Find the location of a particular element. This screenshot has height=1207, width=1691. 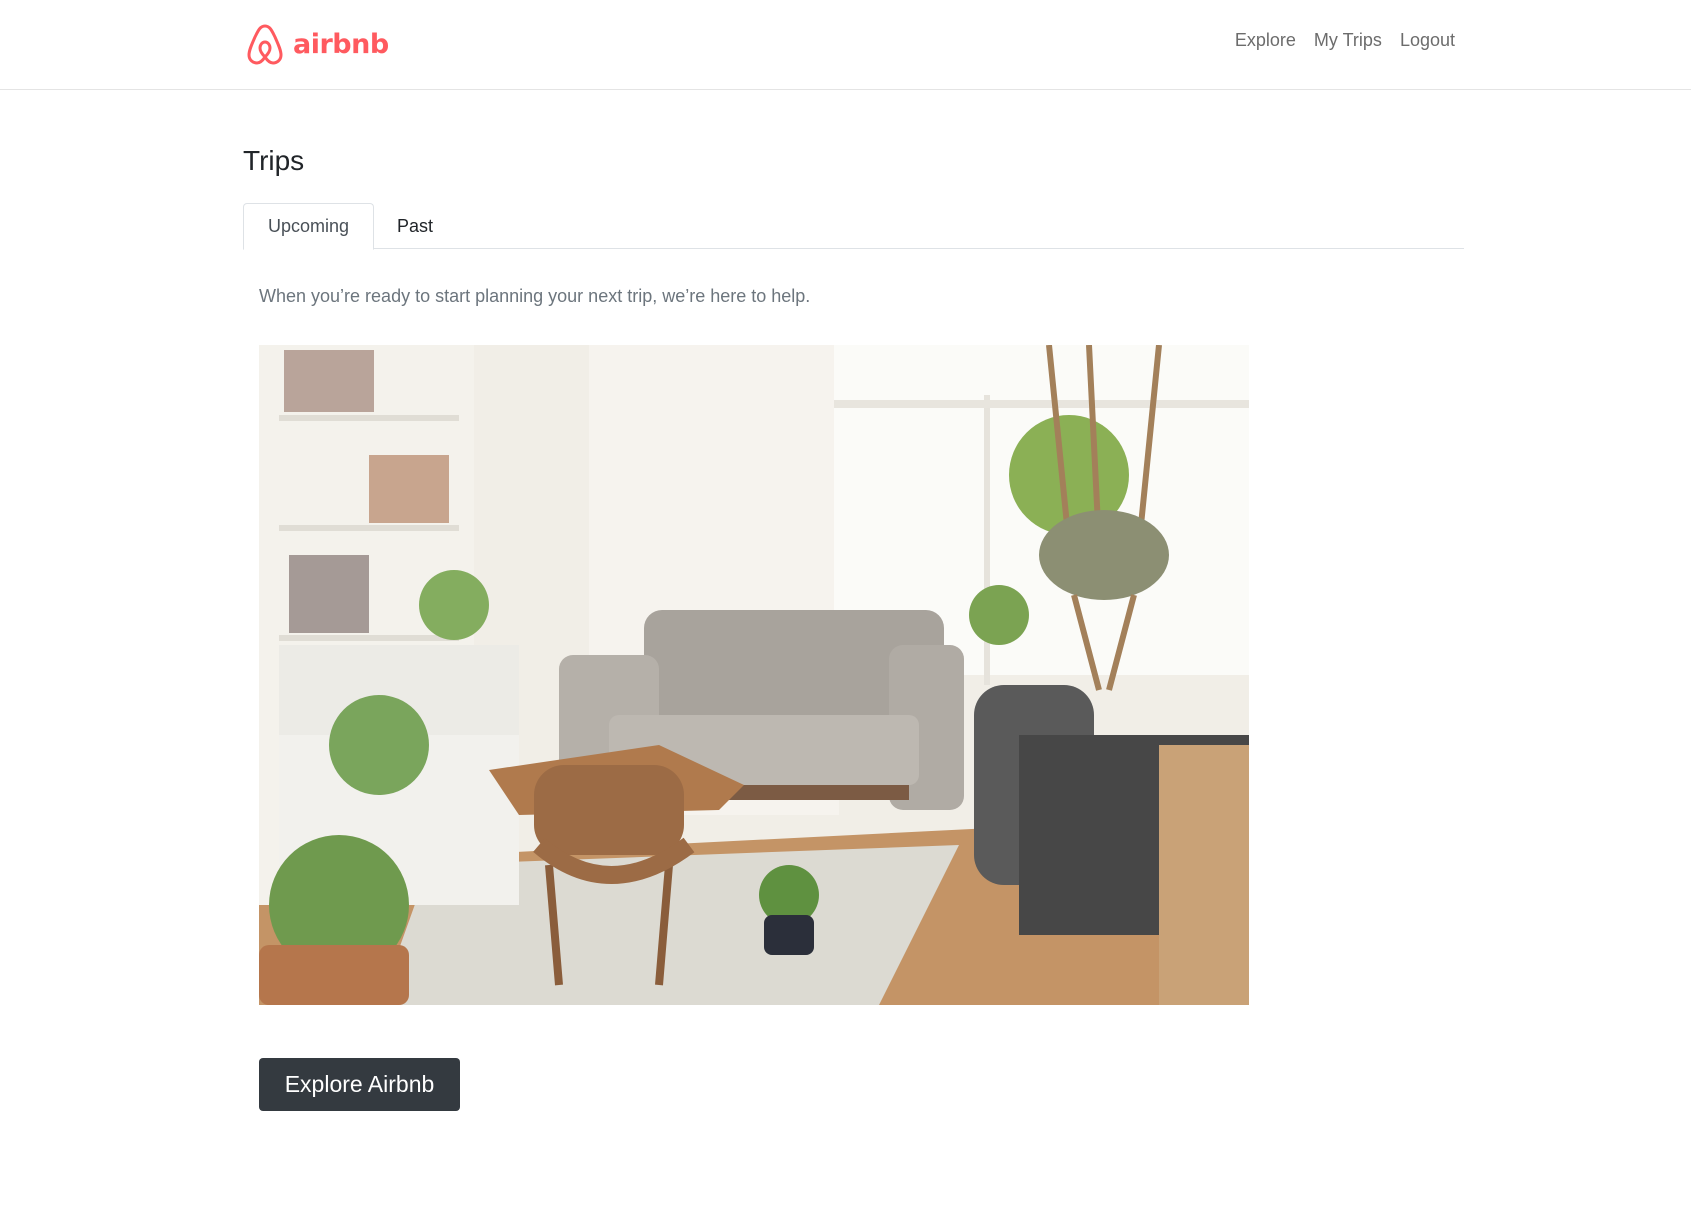

page-title: Trips is located at coordinates (274, 160).